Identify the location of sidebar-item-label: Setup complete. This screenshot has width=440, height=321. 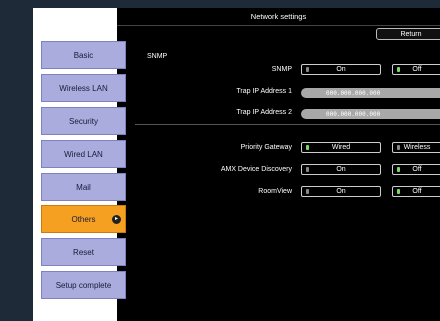
(83, 285).